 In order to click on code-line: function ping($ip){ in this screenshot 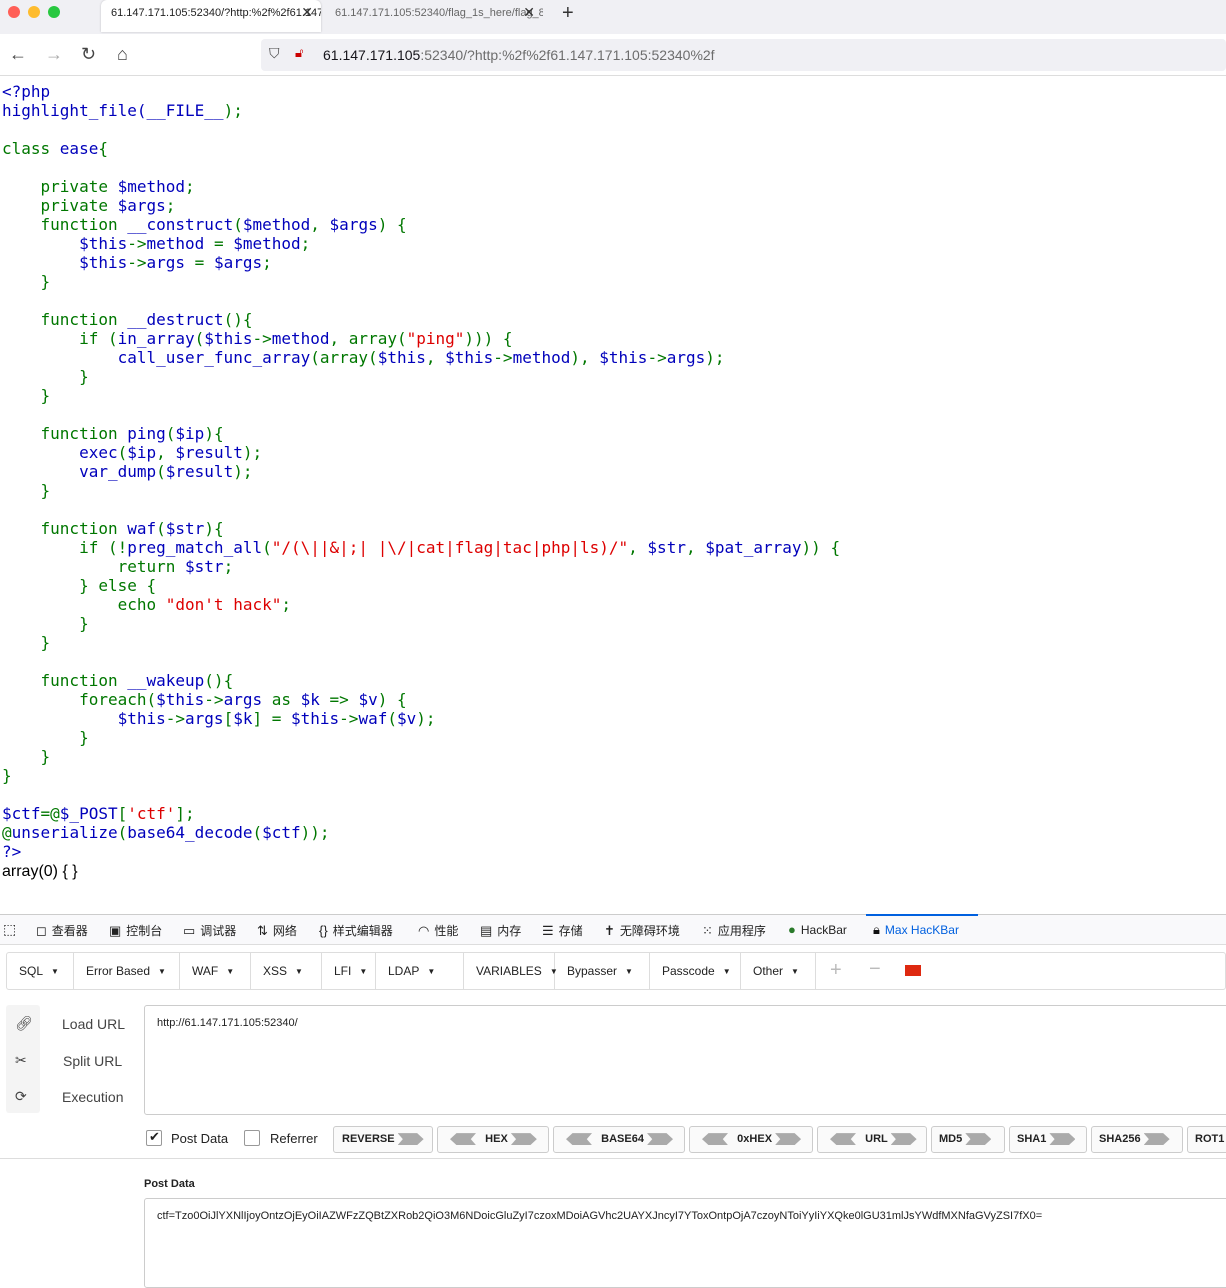, I will do `click(113, 433)`.